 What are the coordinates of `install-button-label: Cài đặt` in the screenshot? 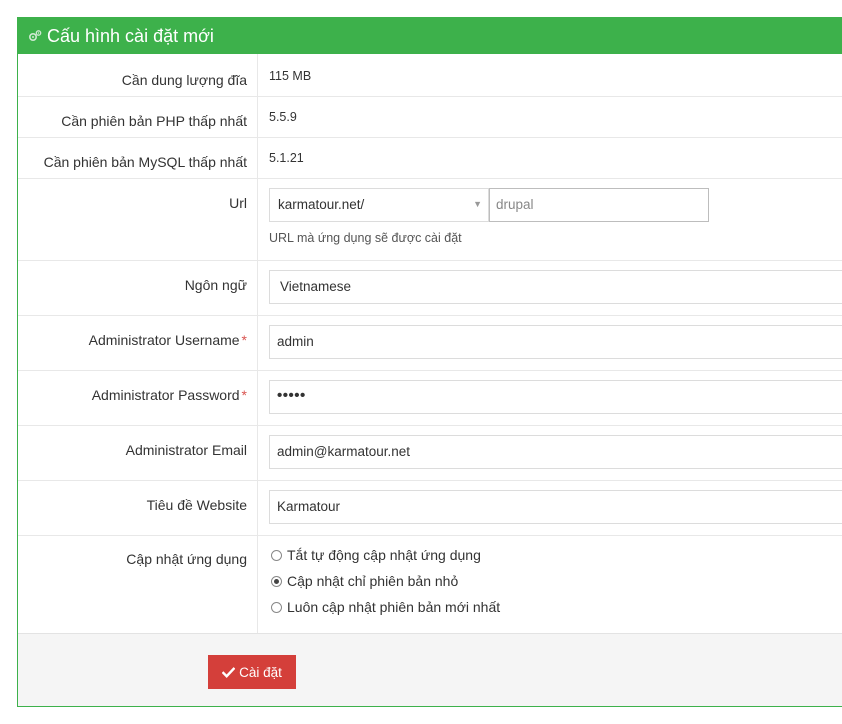 It's located at (260, 672).